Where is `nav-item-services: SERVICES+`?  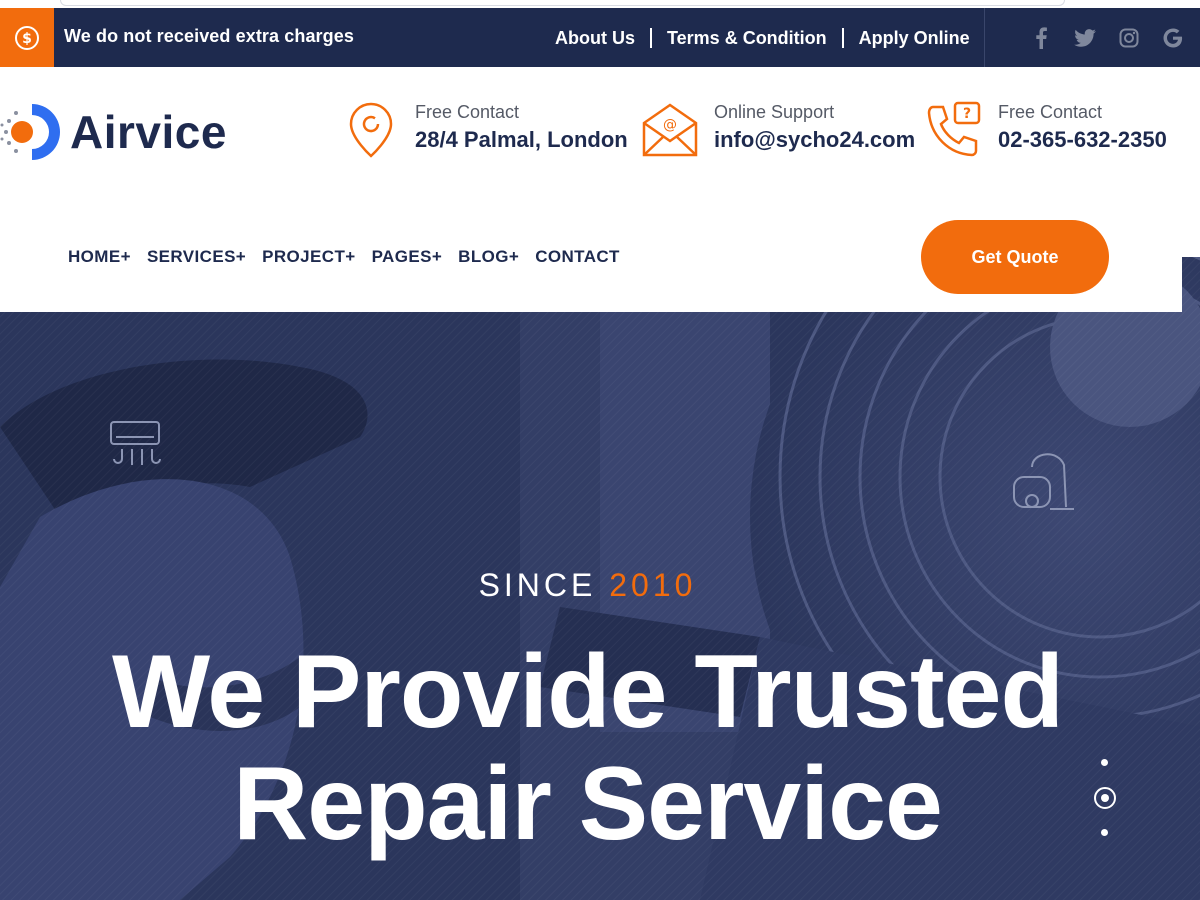 nav-item-services: SERVICES+ is located at coordinates (196, 257).